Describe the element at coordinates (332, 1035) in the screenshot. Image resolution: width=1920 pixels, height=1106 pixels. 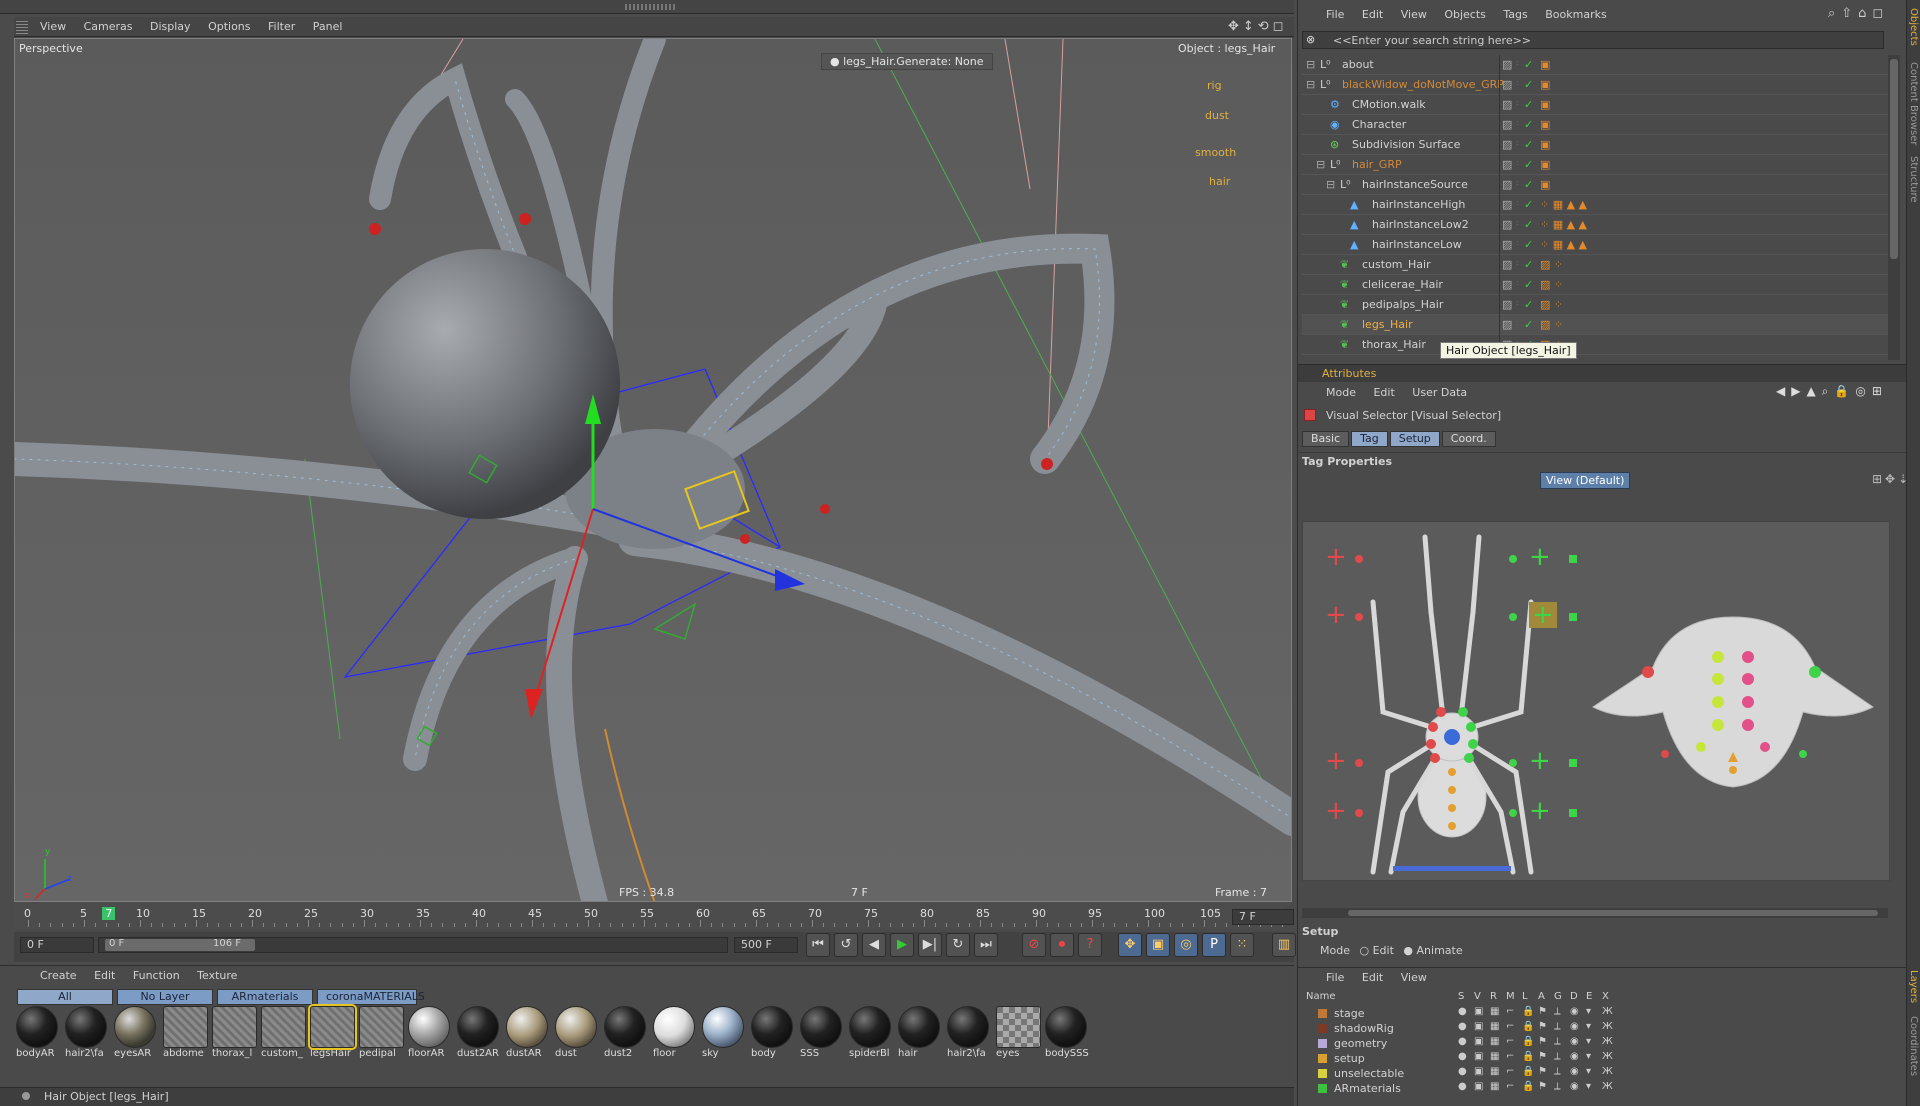
I see `material-item: legsHair` at that location.